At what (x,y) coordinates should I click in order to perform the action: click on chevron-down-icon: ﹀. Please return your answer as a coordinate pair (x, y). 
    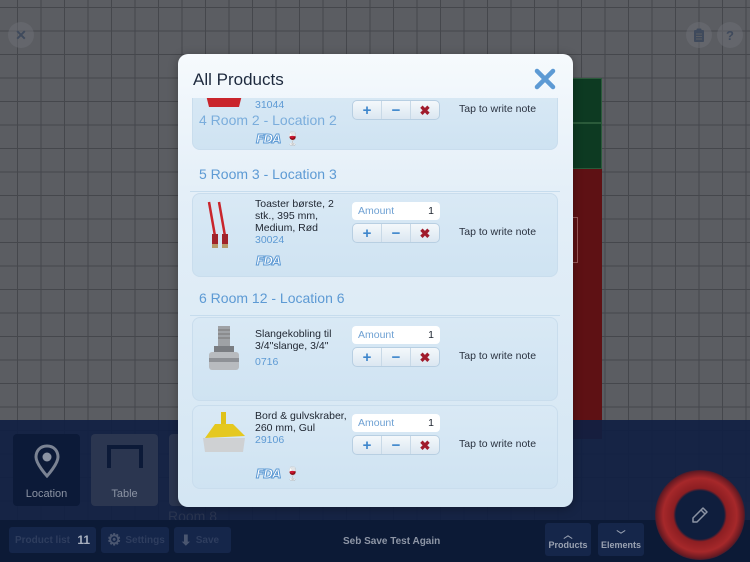
    Looking at the image, I should click on (621, 534).